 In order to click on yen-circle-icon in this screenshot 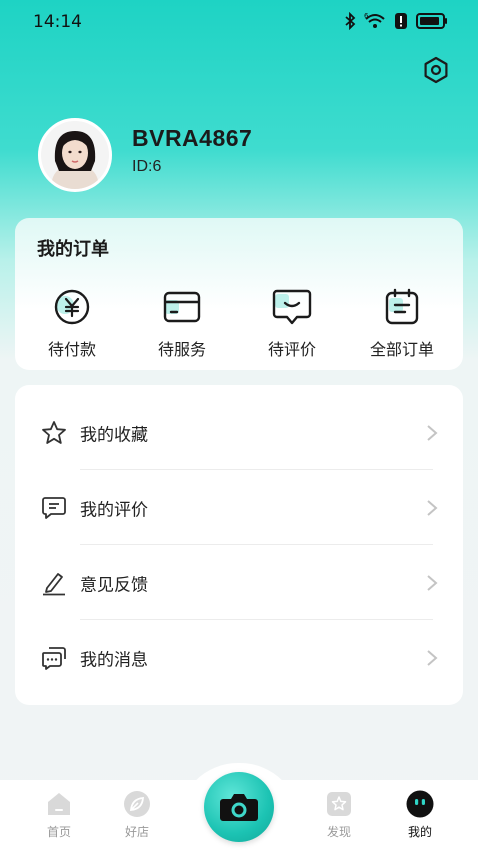, I will do `click(72, 307)`.